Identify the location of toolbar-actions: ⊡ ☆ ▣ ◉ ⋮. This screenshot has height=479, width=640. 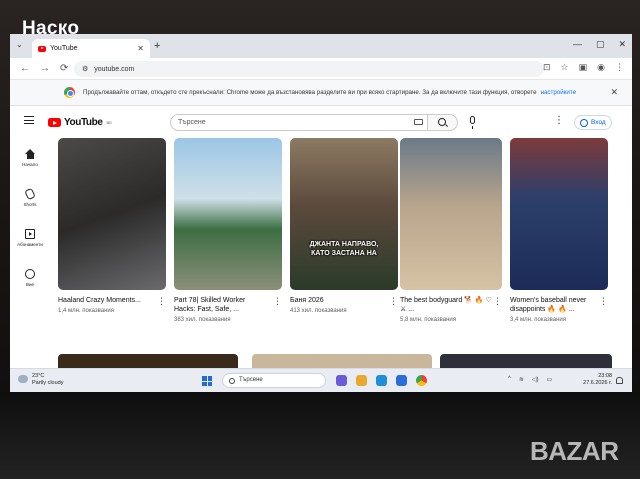
(583, 67).